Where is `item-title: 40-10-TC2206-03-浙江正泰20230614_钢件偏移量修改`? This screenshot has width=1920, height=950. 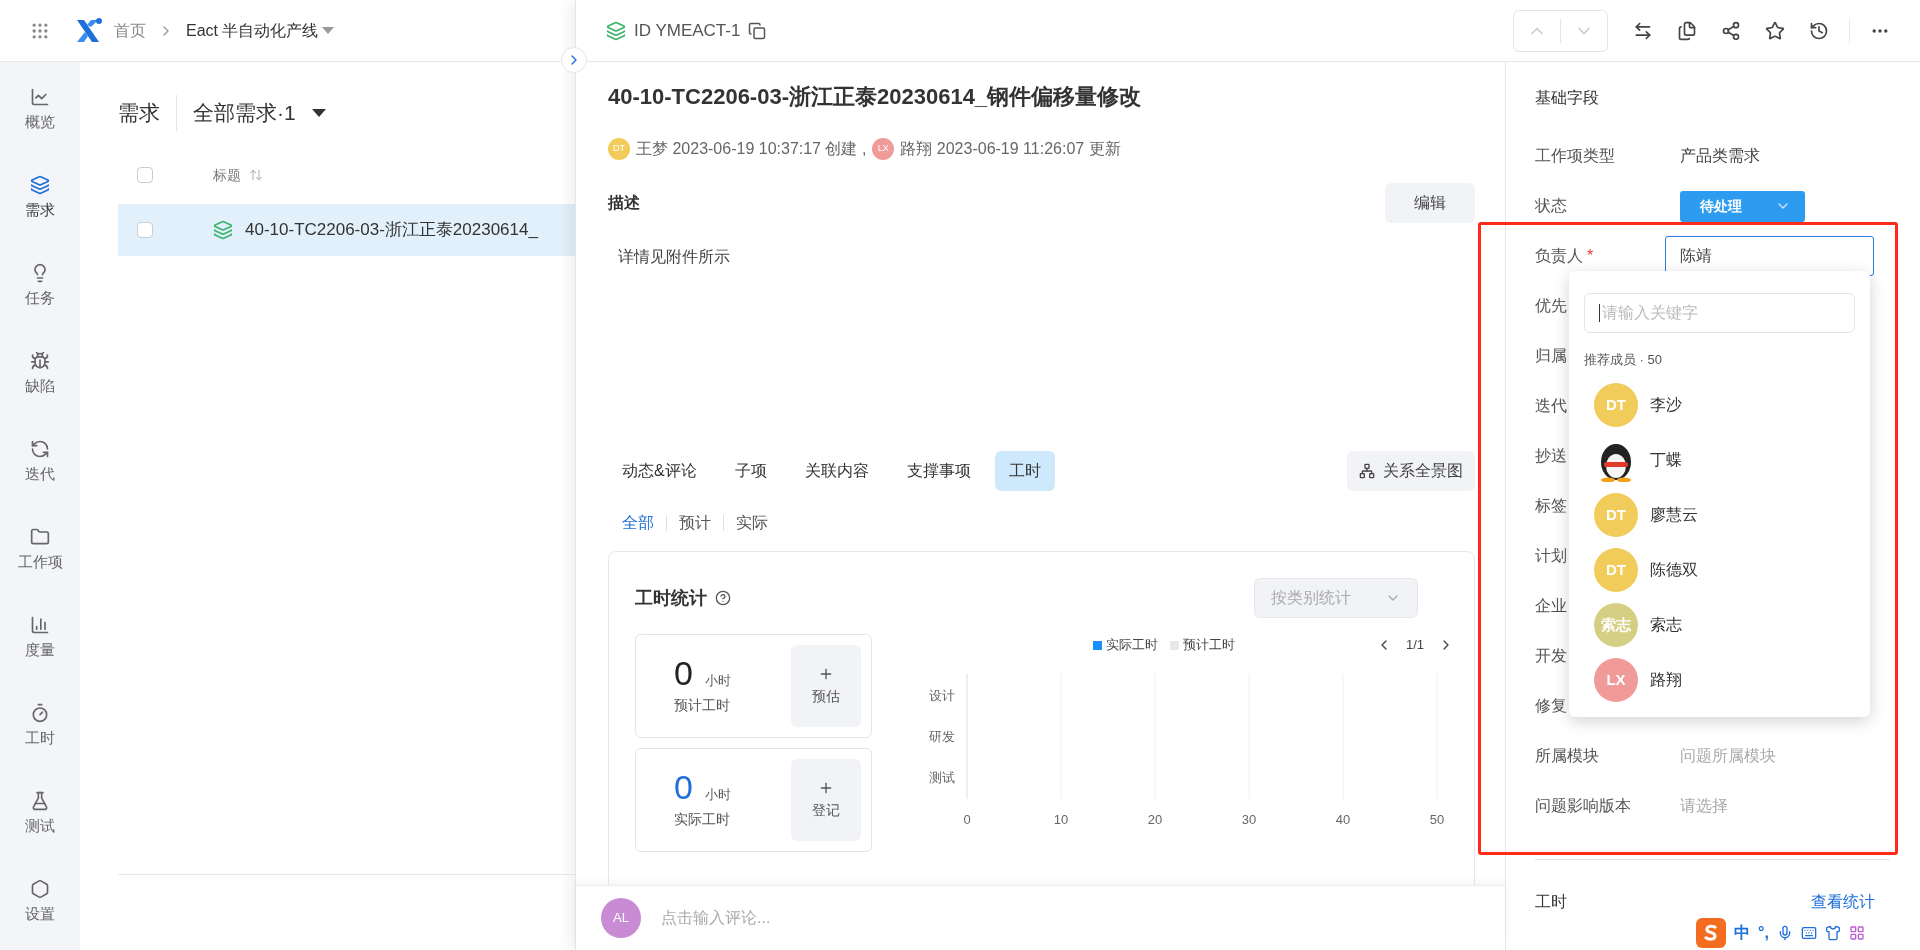
item-title: 40-10-TC2206-03-浙江正泰20230614_钢件偏移量修改 is located at coordinates (875, 97).